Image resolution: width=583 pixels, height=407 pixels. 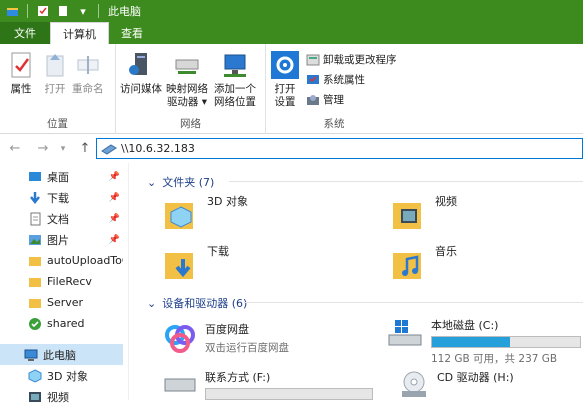 I want to click on sidebar-item-server: Server, so click(x=61, y=302).